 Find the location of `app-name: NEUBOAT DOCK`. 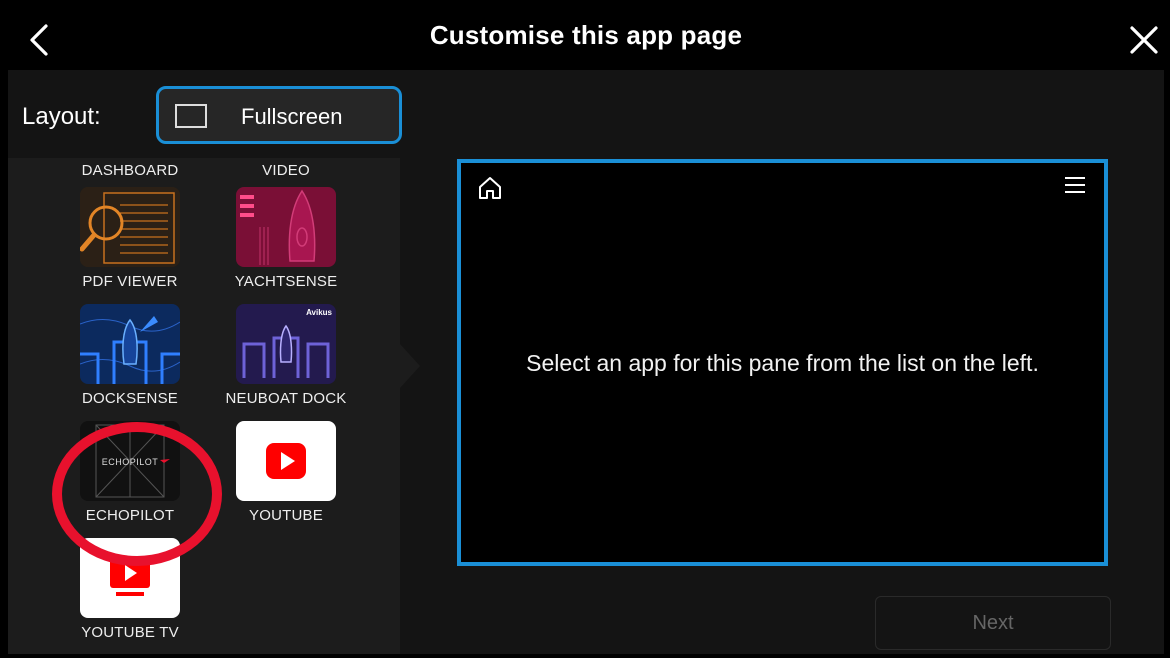

app-name: NEUBOAT DOCK is located at coordinates (286, 398).